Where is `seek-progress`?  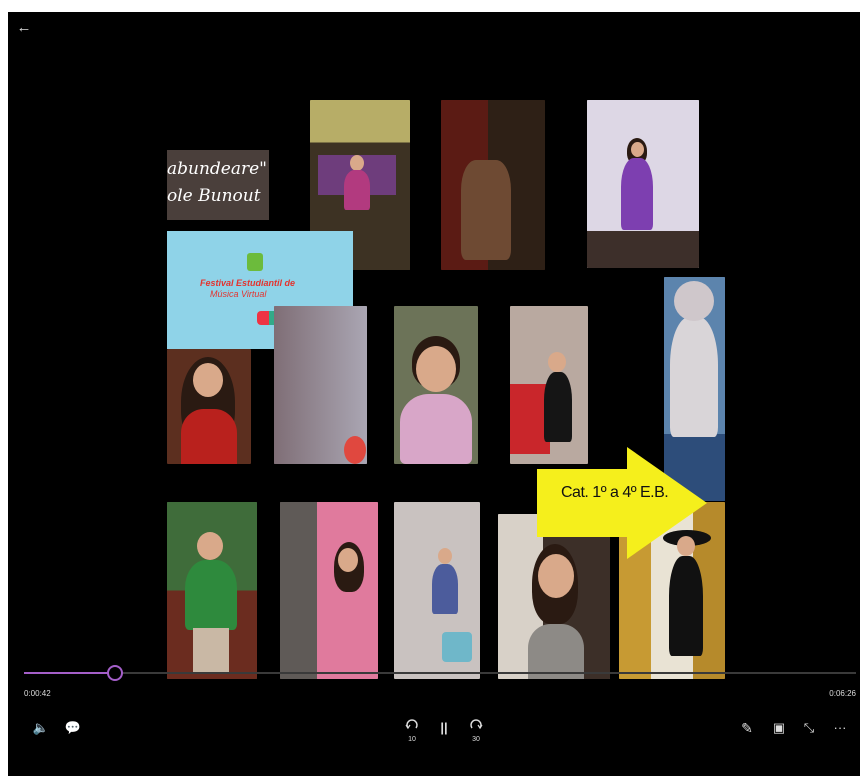
seek-progress is located at coordinates (69, 673).